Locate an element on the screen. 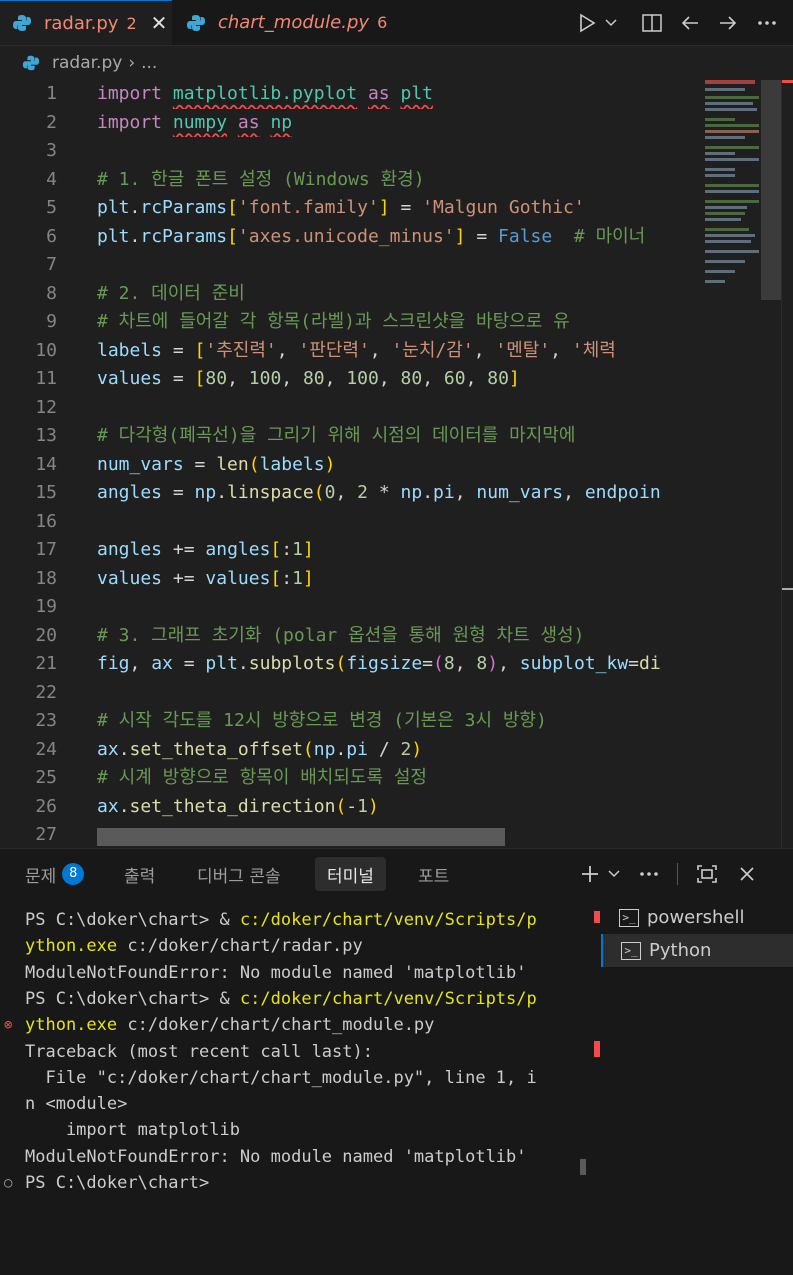  horizontal-scrollbar is located at coordinates (301, 837).